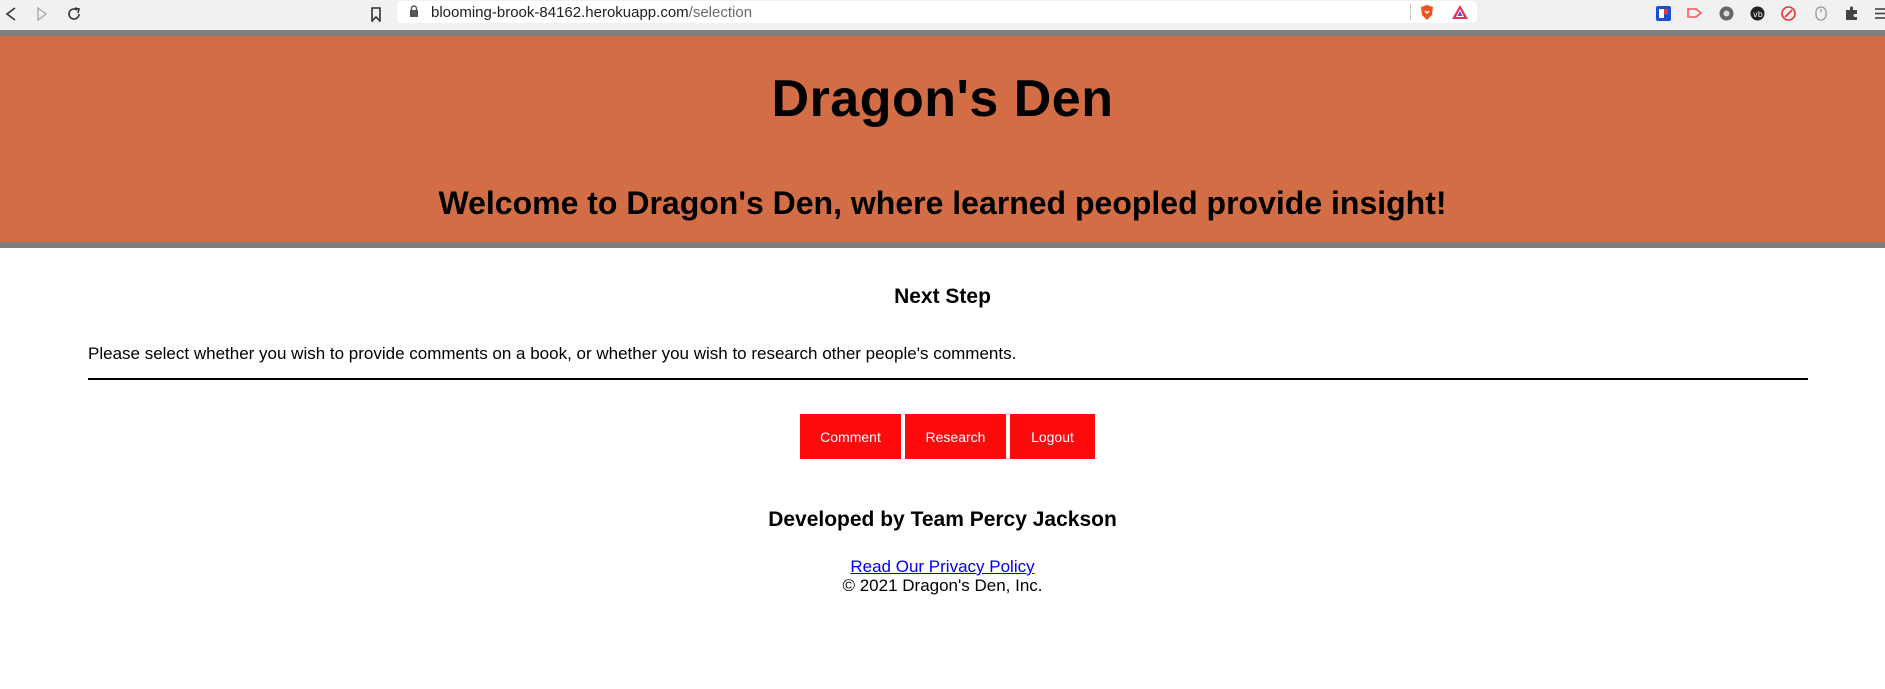  What do you see at coordinates (942, 296) in the screenshot?
I see `next-step-heading: Next Step` at bounding box center [942, 296].